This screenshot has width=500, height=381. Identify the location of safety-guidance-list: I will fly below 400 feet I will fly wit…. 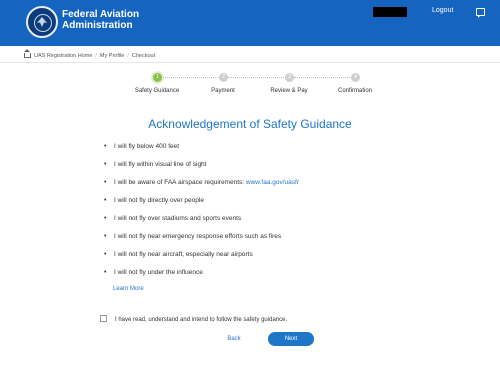
(201, 215).